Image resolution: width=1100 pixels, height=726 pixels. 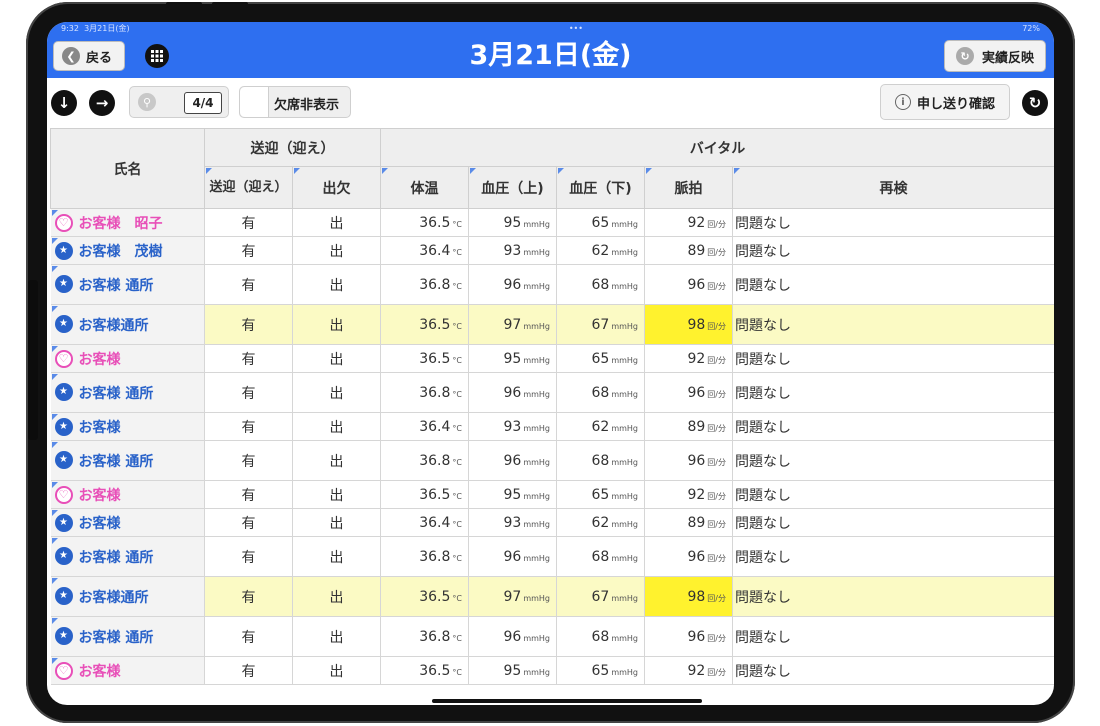 I want to click on header-recheck: 再検, so click(x=892, y=187).